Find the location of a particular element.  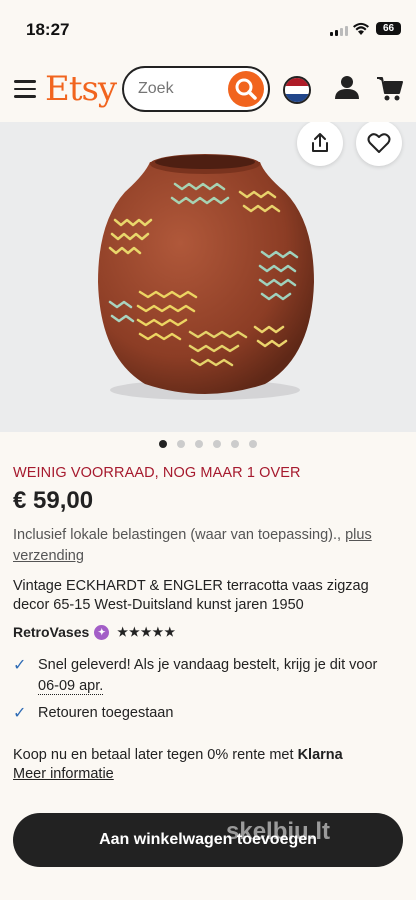

image-pagination is located at coordinates (208, 444).